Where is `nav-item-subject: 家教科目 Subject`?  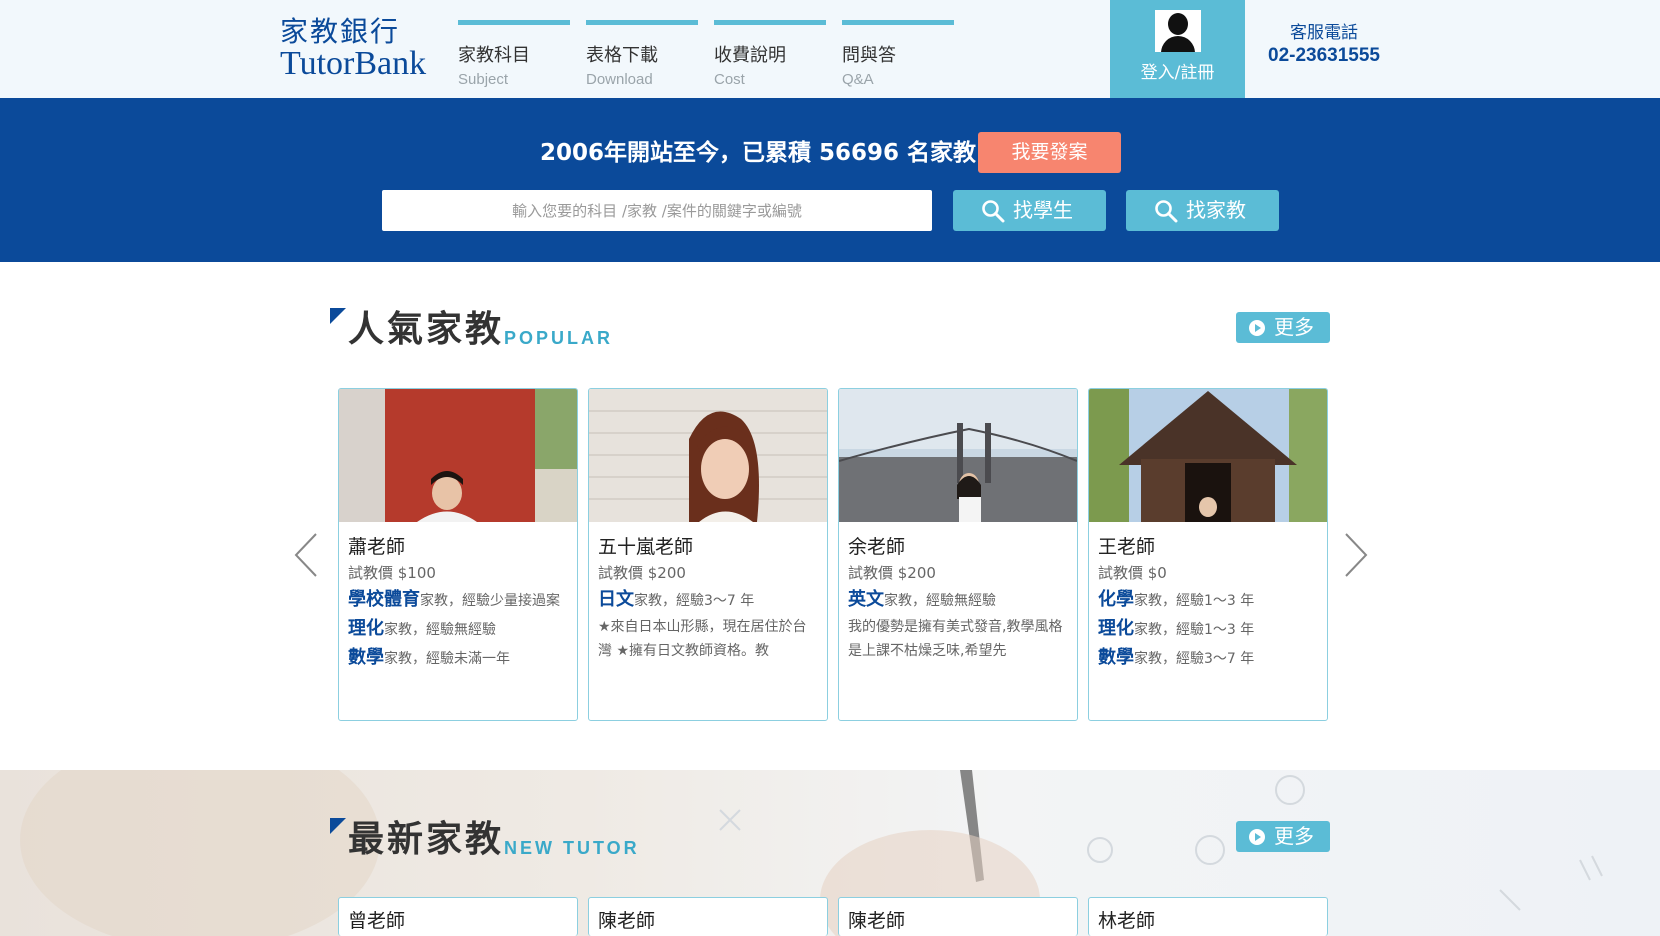 nav-item-subject: 家教科目 Subject is located at coordinates (514, 55).